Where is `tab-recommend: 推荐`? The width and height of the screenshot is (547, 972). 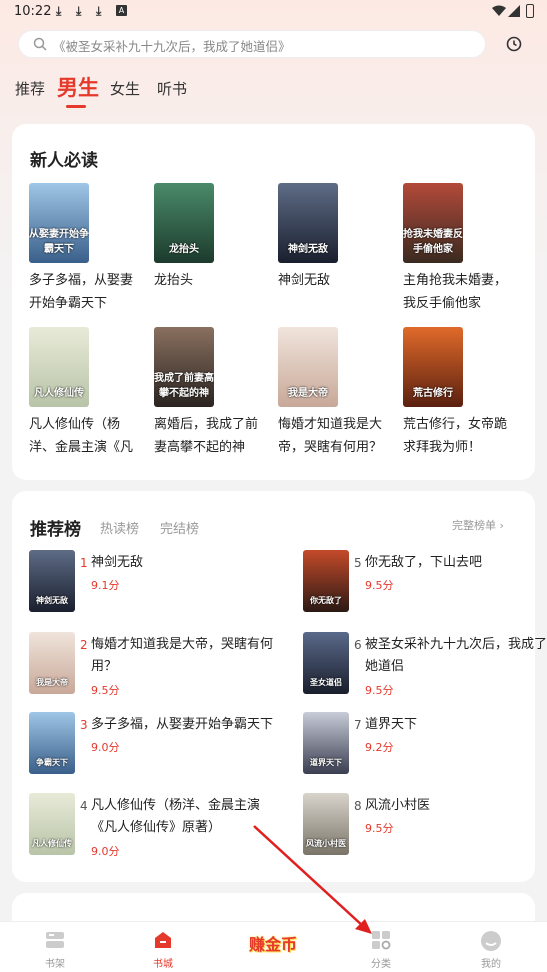
tab-recommend: 推荐 is located at coordinates (30, 88).